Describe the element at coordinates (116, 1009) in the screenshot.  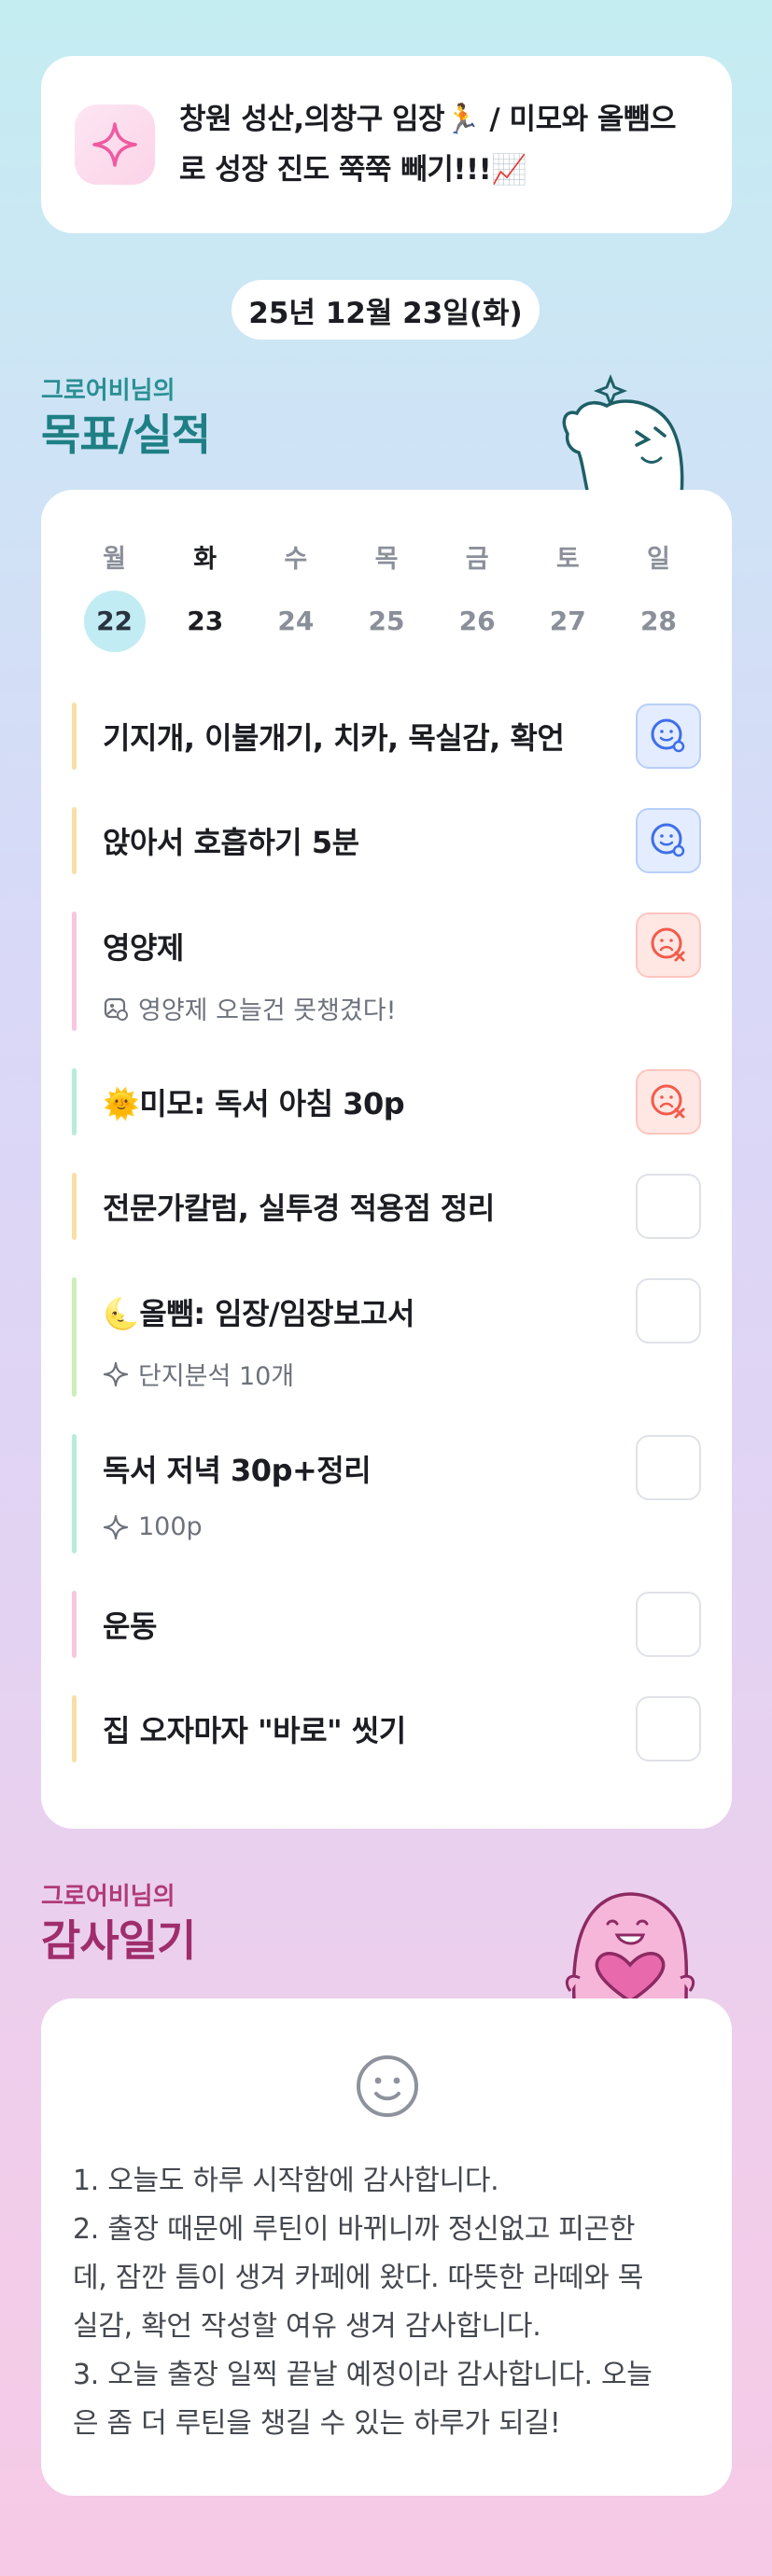
I see `photo-note-icon` at that location.